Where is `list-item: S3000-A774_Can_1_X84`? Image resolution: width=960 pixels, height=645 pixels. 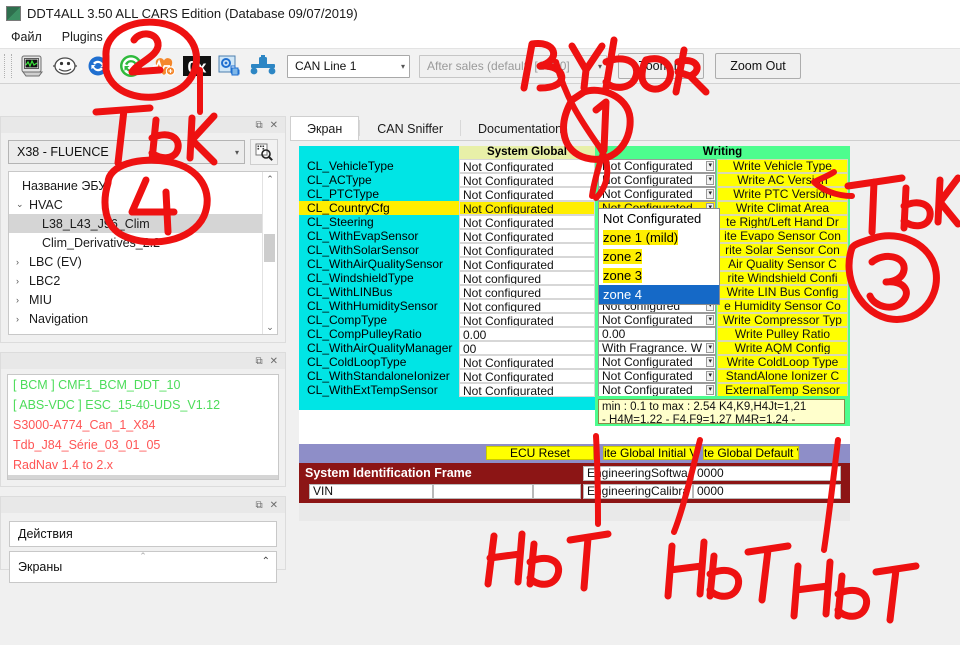 list-item: S3000-A774_Can_1_X84 is located at coordinates (143, 425).